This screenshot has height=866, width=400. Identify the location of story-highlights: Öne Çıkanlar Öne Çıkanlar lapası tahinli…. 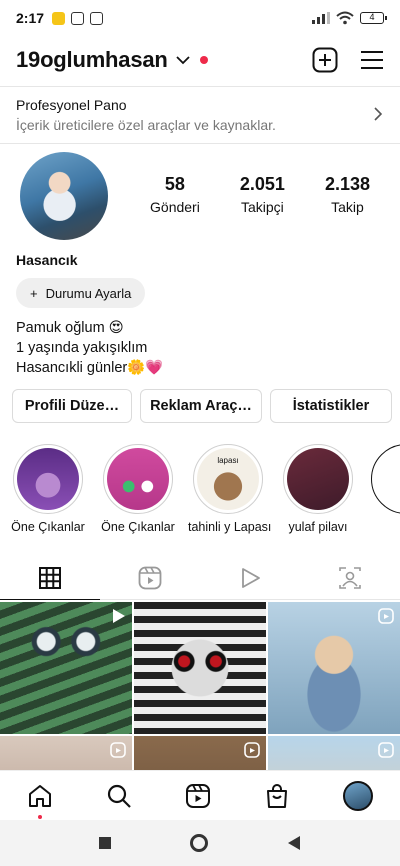
(200, 494).